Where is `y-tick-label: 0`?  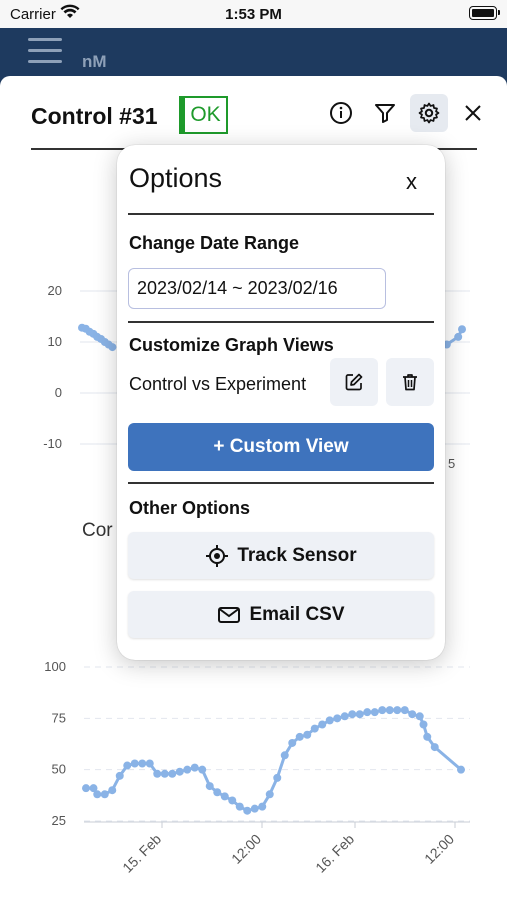 y-tick-label: 0 is located at coordinates (58, 392).